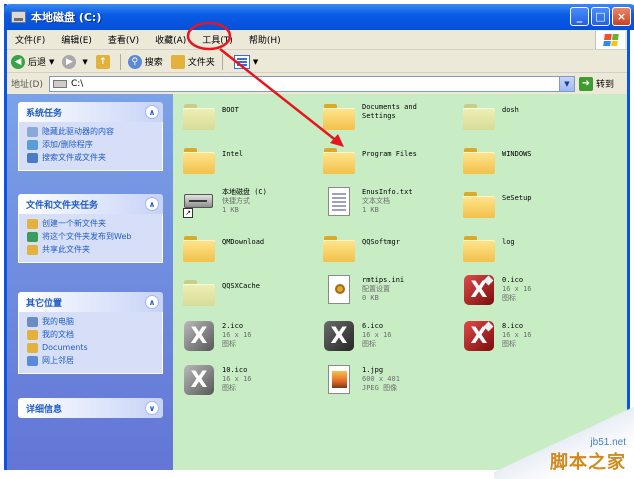 Image resolution: width=634 pixels, height=479 pixels. Describe the element at coordinates (243, 242) in the screenshot. I see `file-name: QMDownload` at that location.